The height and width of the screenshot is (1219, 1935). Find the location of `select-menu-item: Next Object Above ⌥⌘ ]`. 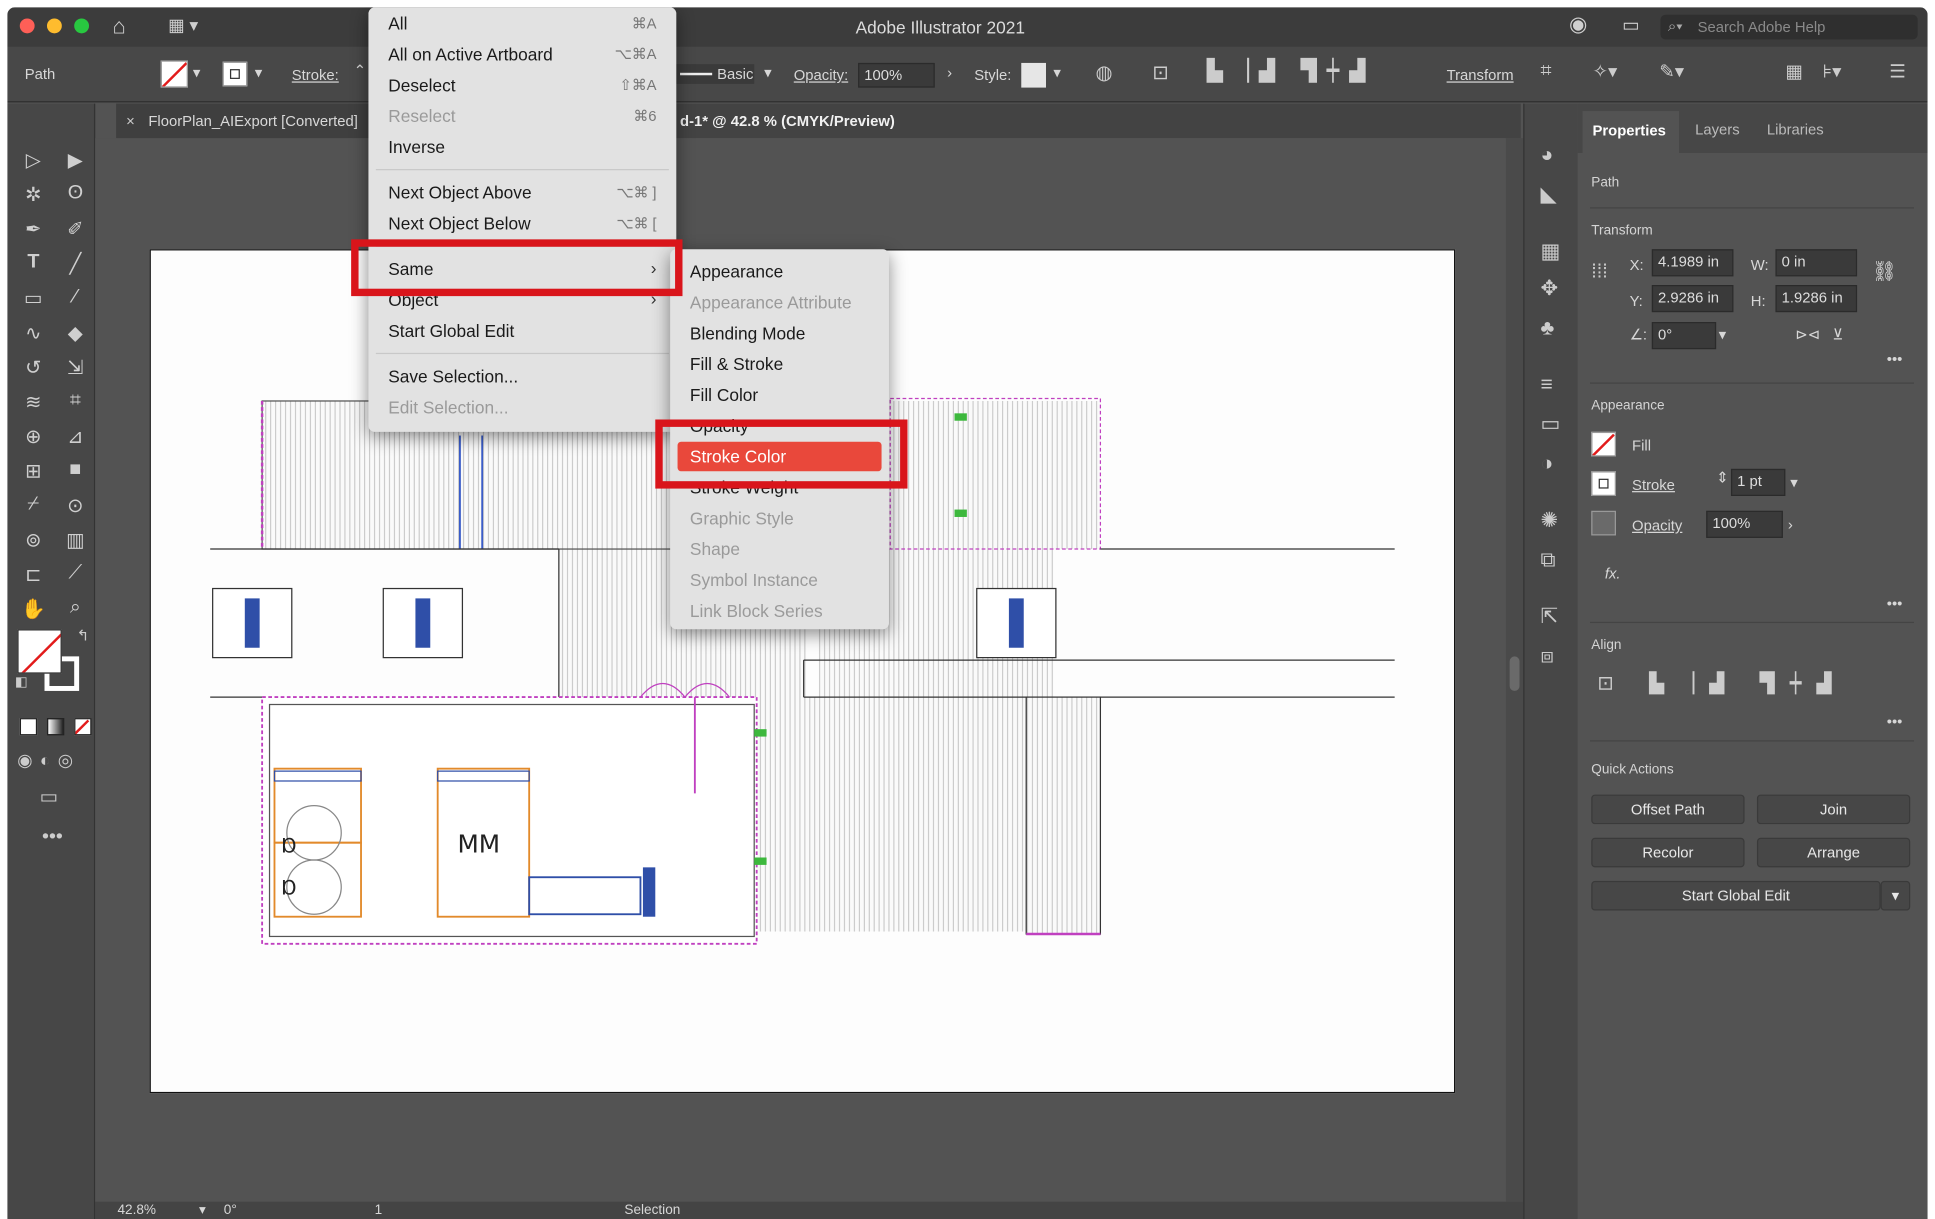

select-menu-item: Next Object Above ⌥⌘ ] is located at coordinates (522, 193).